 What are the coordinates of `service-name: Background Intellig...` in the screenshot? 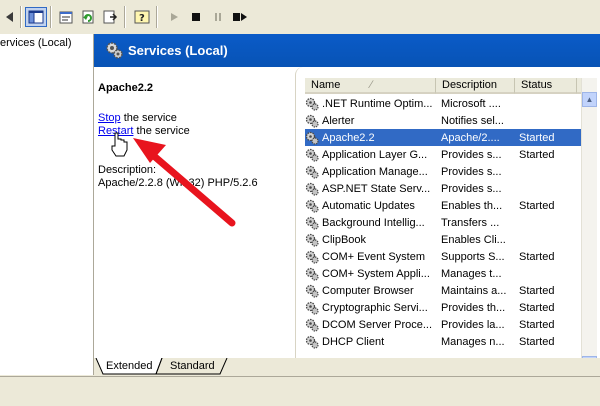 It's located at (373, 222).